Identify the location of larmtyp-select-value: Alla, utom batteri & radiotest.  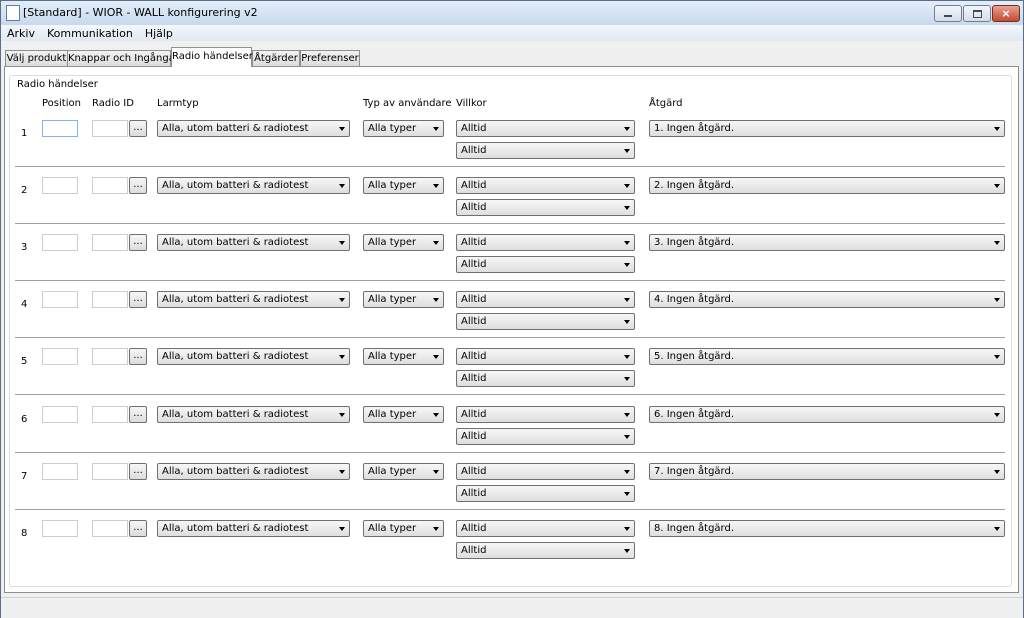
(235, 299).